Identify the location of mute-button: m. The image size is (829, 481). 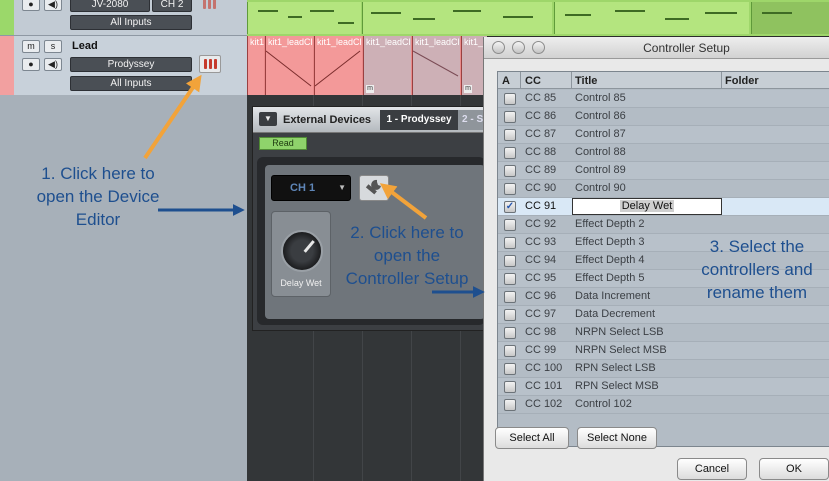
(31, 46).